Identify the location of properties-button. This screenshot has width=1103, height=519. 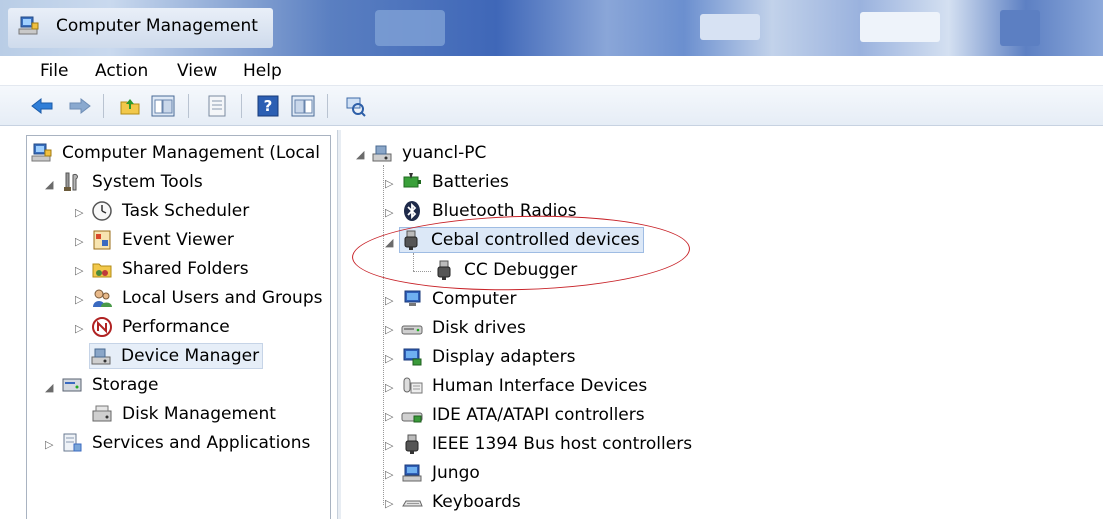
(217, 106).